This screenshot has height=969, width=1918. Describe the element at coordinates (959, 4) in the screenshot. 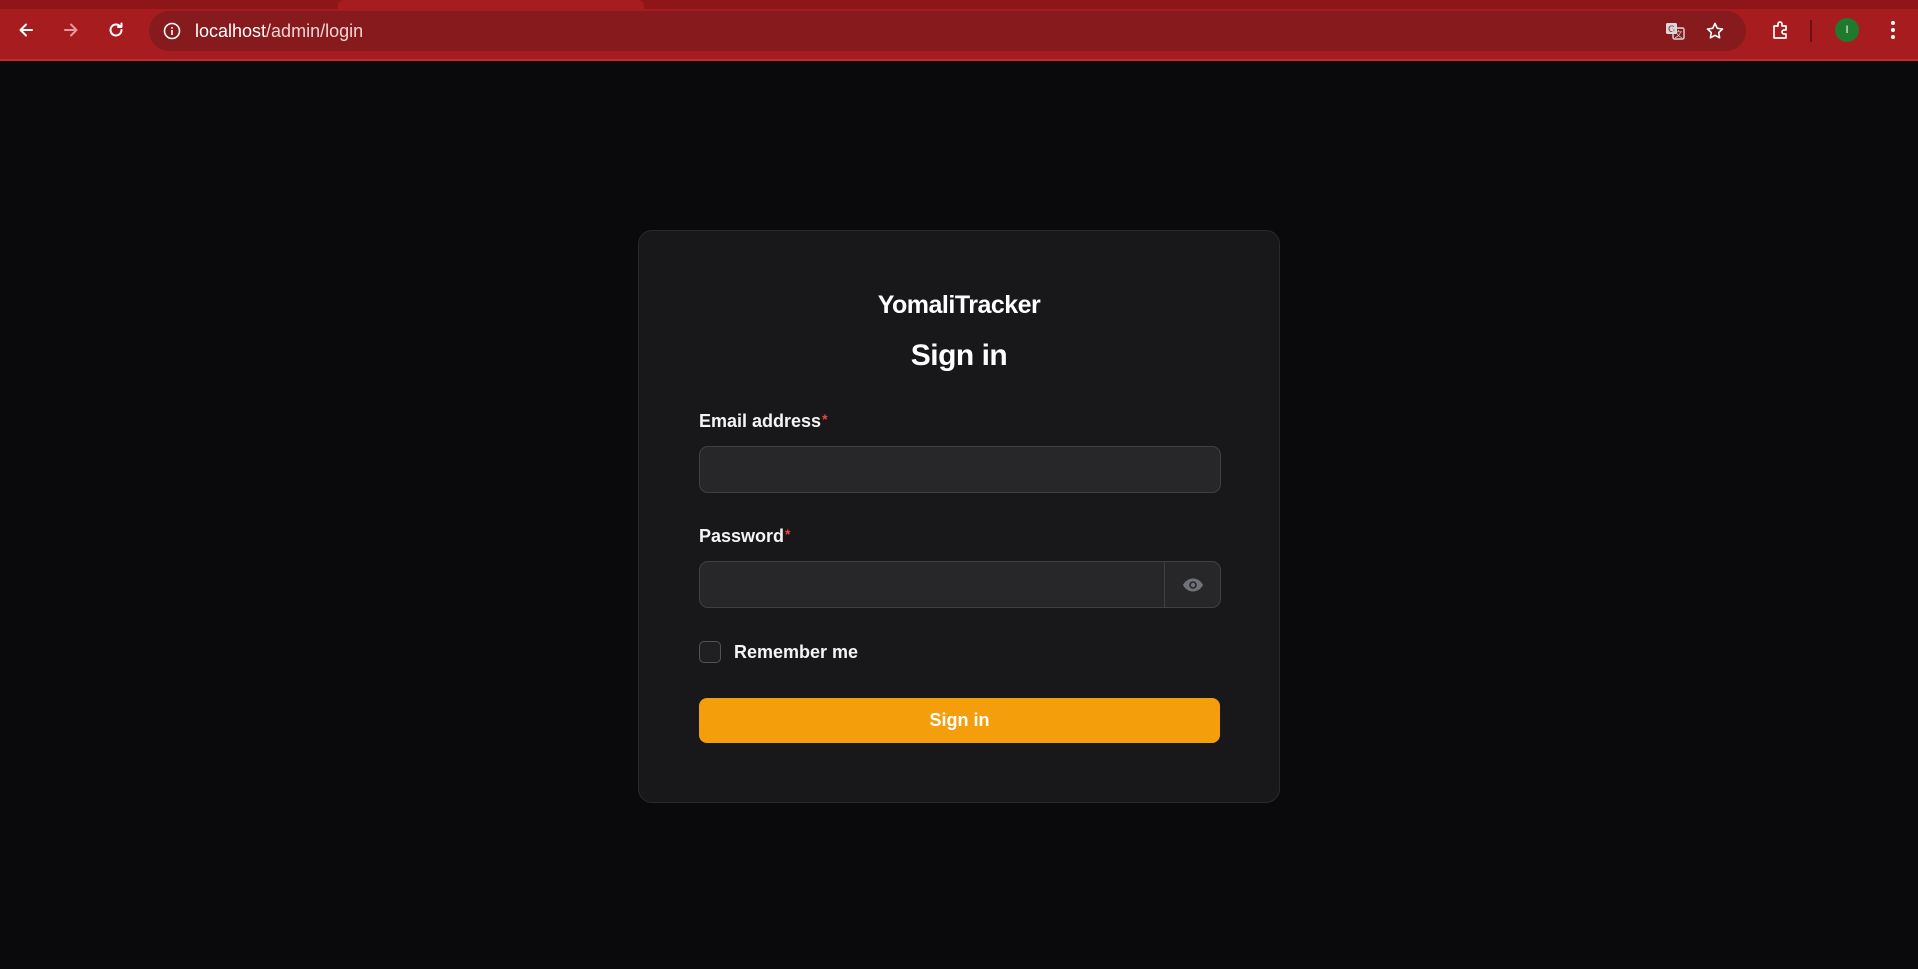

I see `tab-strip` at that location.